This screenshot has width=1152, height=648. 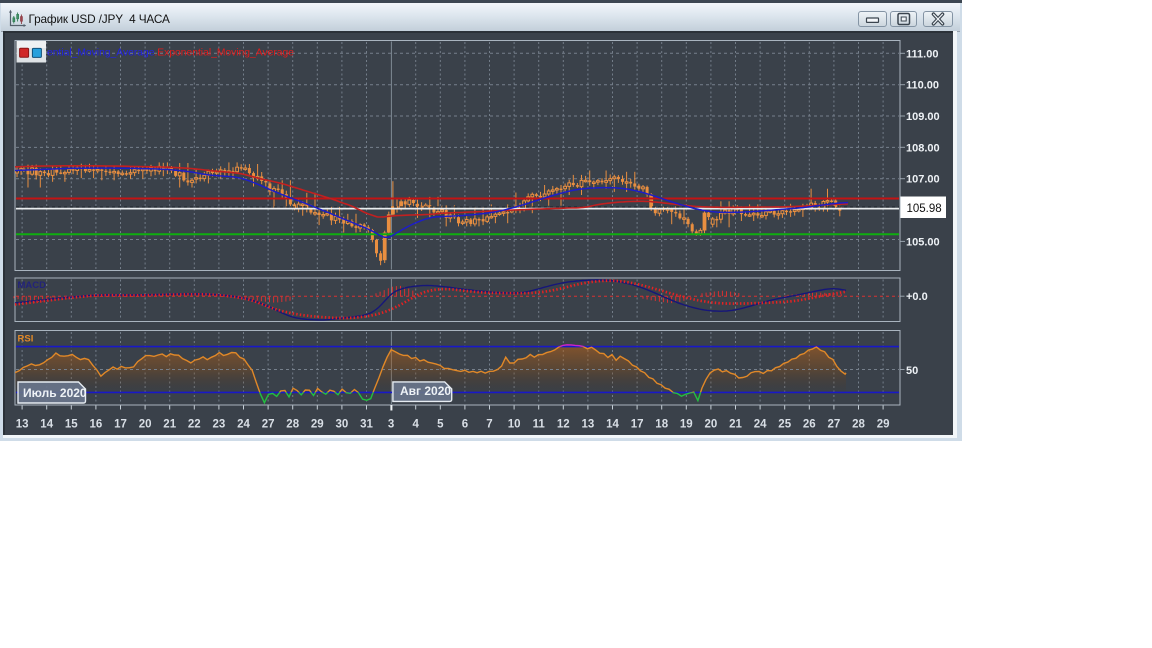 I want to click on svg-text: 25, so click(x=784, y=425).